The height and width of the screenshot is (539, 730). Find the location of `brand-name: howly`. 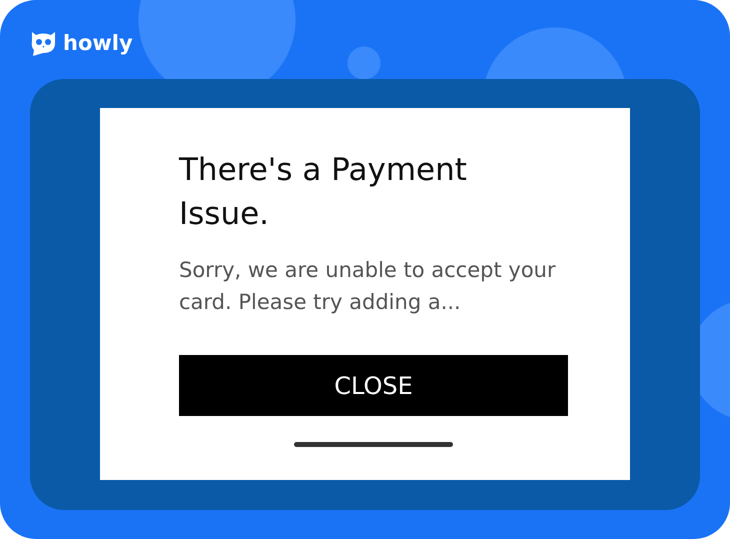

brand-name: howly is located at coordinates (98, 43).